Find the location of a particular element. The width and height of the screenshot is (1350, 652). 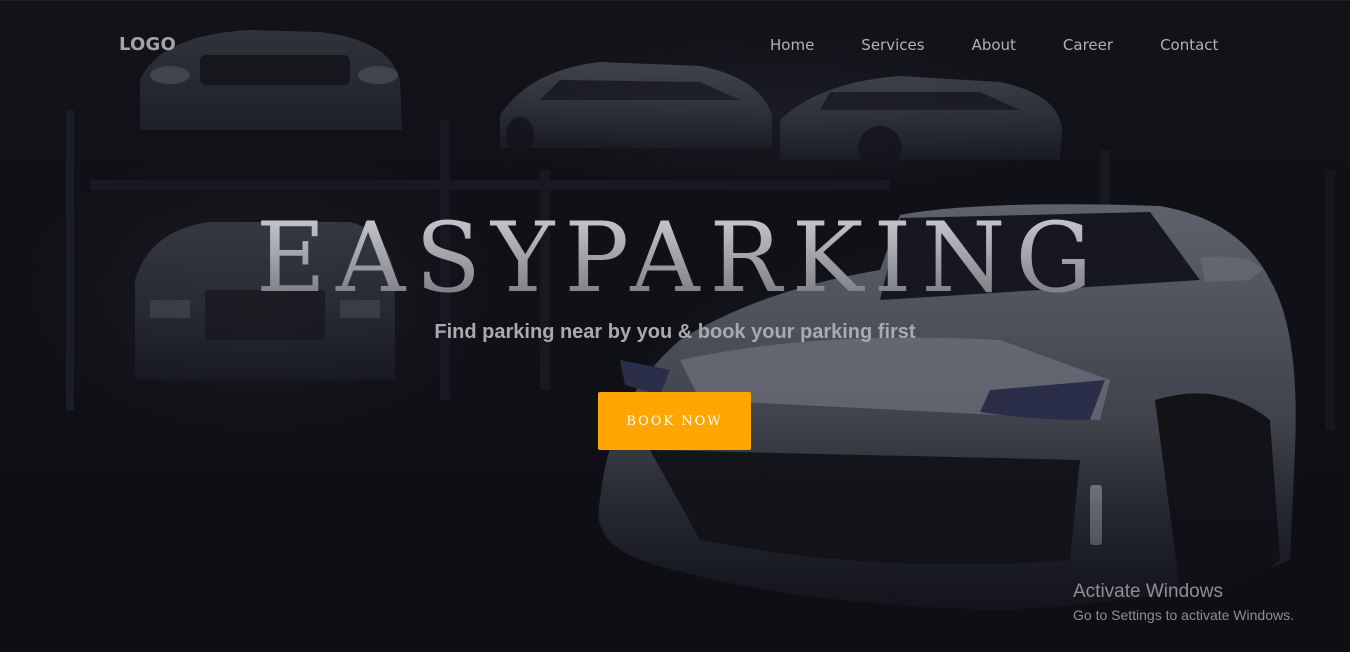

book-now-button: BOOK NOW is located at coordinates (674, 421).